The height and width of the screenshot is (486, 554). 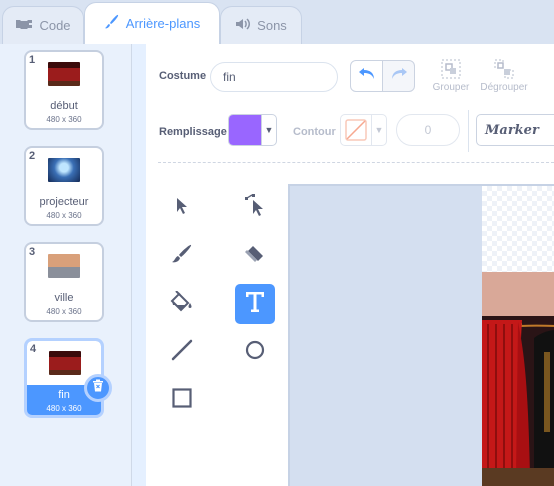 I want to click on text-tool, so click(x=255, y=304).